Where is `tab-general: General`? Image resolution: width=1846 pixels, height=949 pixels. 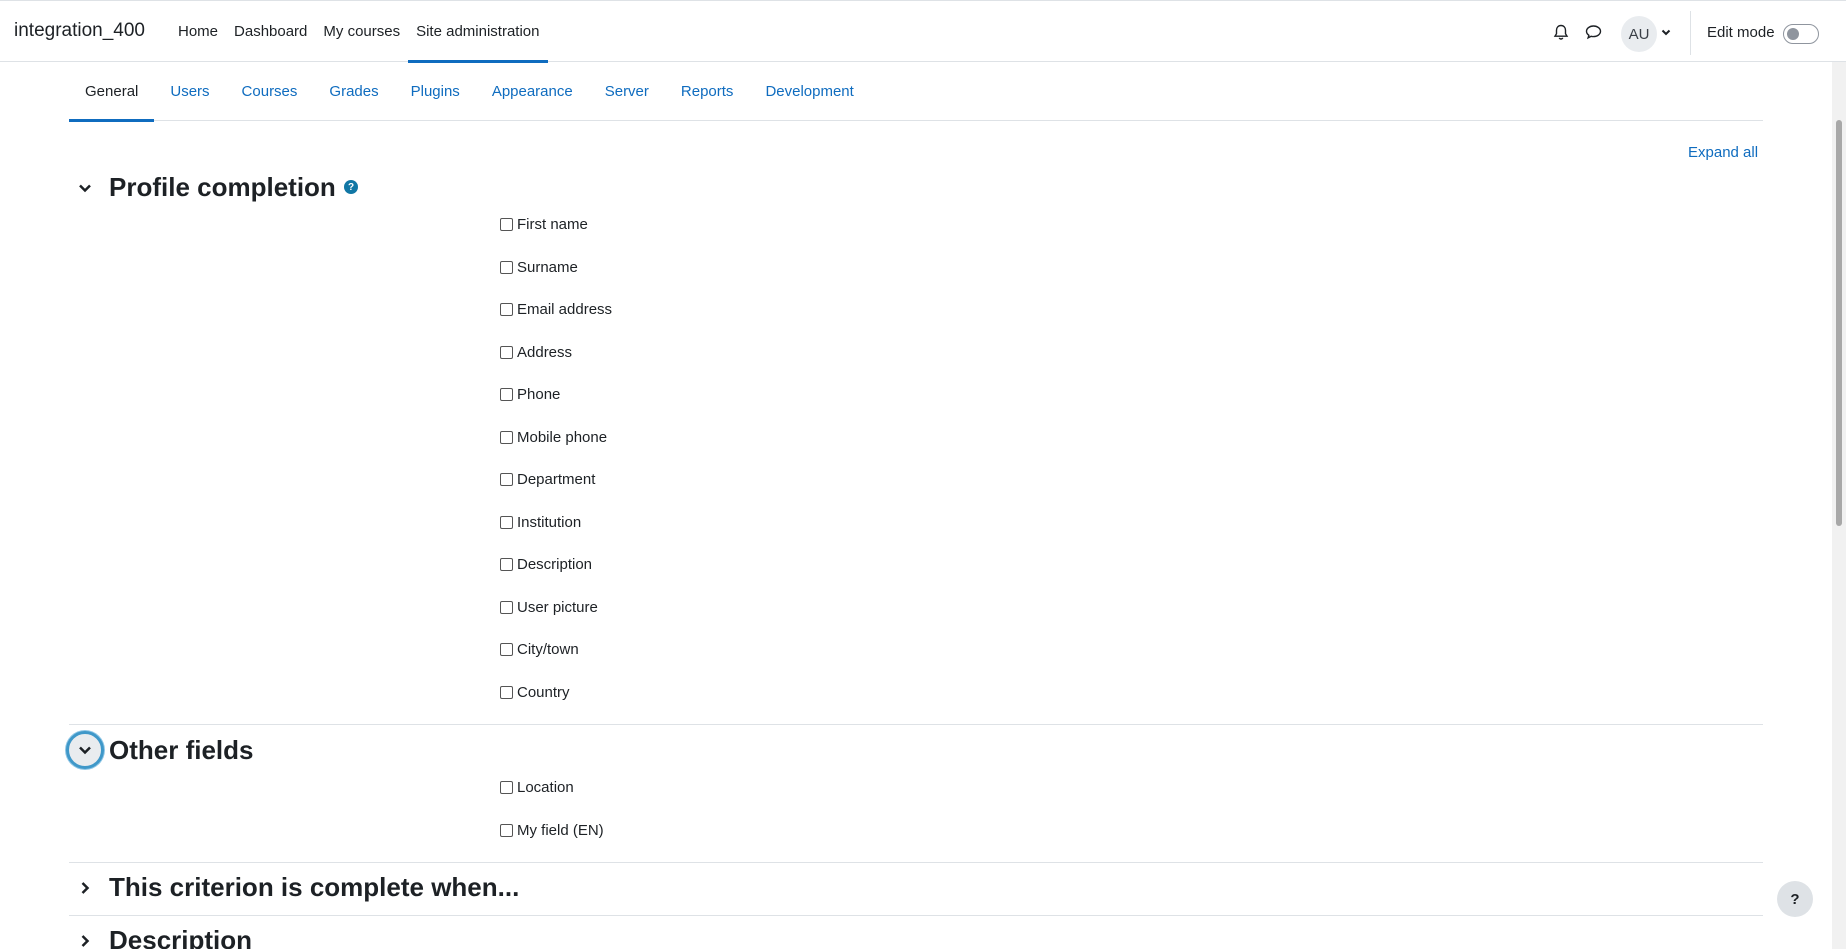
tab-general: General is located at coordinates (112, 92).